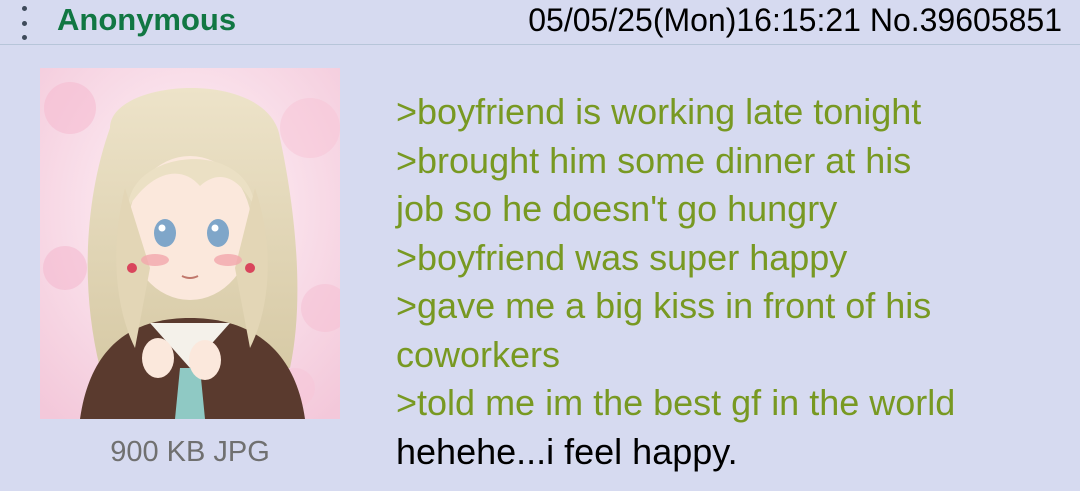 This screenshot has width=1080, height=491. I want to click on greentext-line: >boyfriend is working late tonight, so click(659, 111).